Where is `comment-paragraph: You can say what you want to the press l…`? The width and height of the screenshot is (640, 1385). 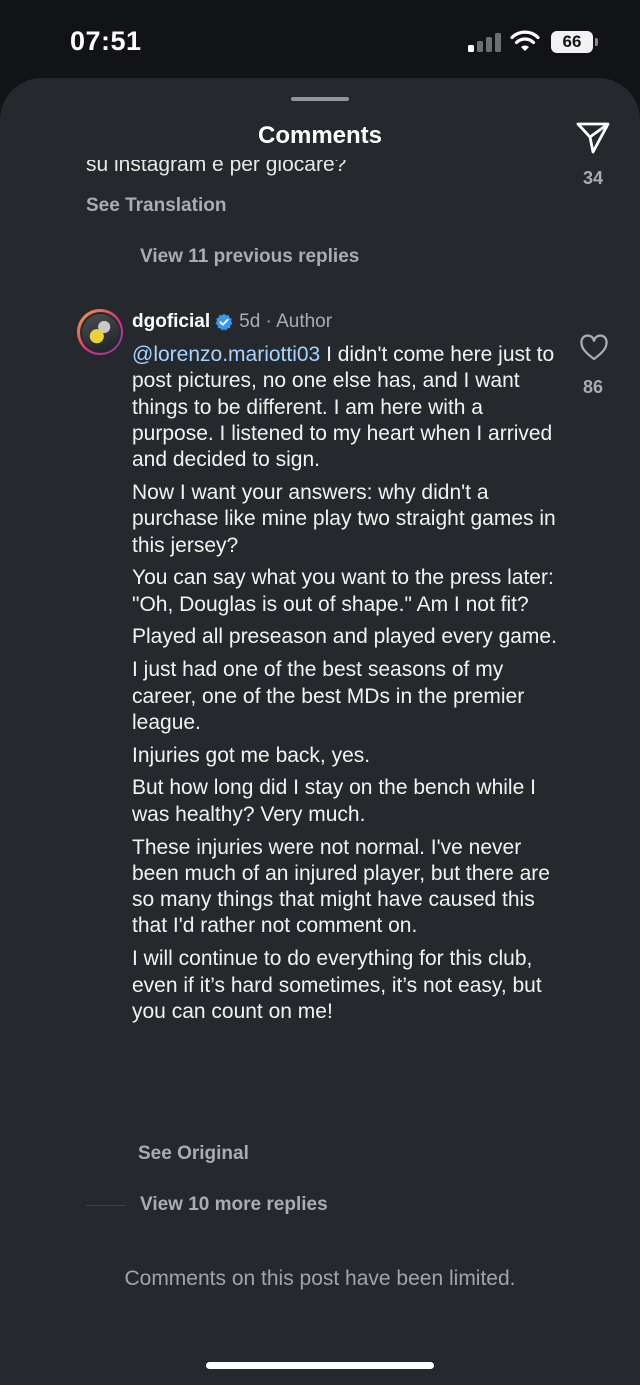
comment-paragraph: You can say what you want to the press l… is located at coordinates (343, 591).